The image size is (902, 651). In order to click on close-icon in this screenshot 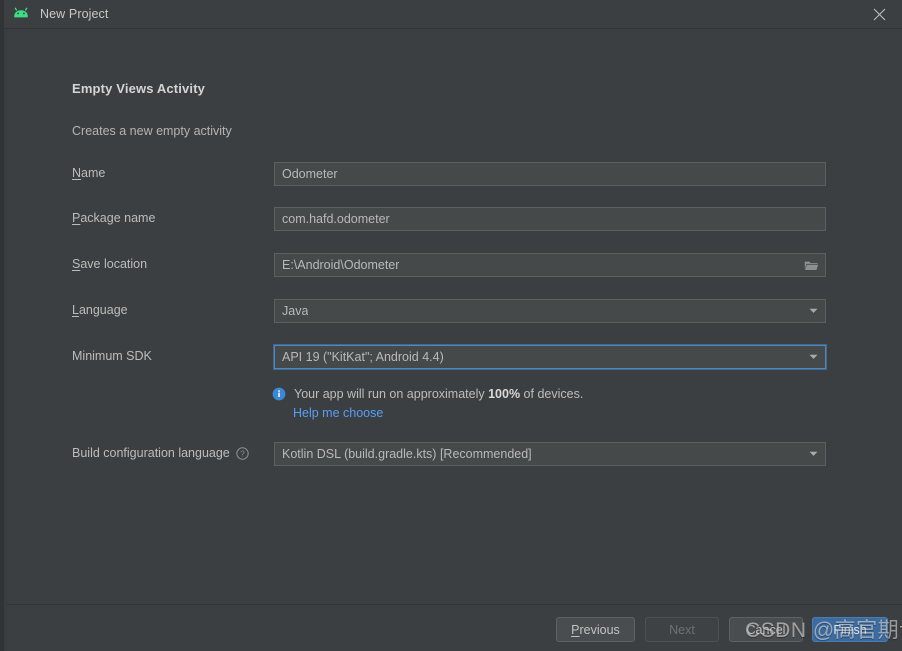, I will do `click(879, 14)`.